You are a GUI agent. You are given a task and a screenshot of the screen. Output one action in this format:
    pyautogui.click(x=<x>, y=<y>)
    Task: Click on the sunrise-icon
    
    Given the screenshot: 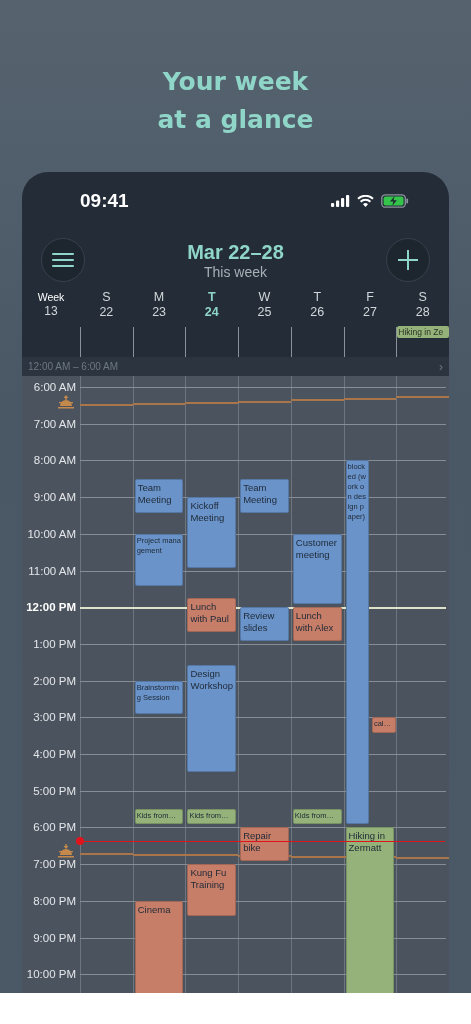 What is the action you would take?
    pyautogui.click(x=66, y=402)
    